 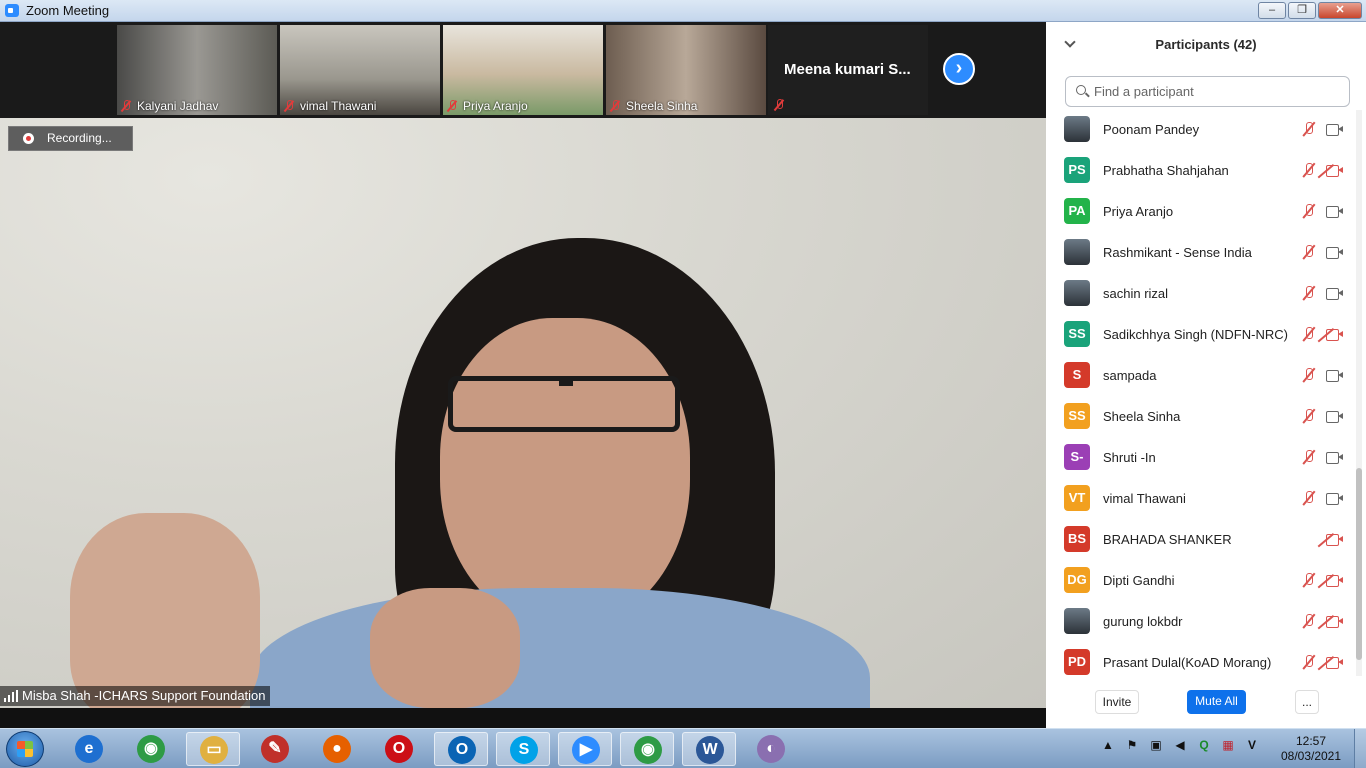 I want to click on participant-row: Rashmikant - Sense India, so click(x=1202, y=253).